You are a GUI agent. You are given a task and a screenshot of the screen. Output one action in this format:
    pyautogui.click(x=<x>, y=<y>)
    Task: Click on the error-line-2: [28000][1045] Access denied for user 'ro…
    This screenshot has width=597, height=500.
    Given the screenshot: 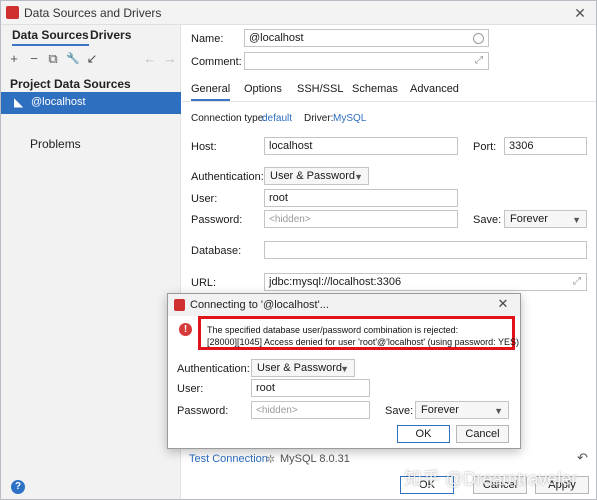 What is the action you would take?
    pyautogui.click(x=363, y=342)
    